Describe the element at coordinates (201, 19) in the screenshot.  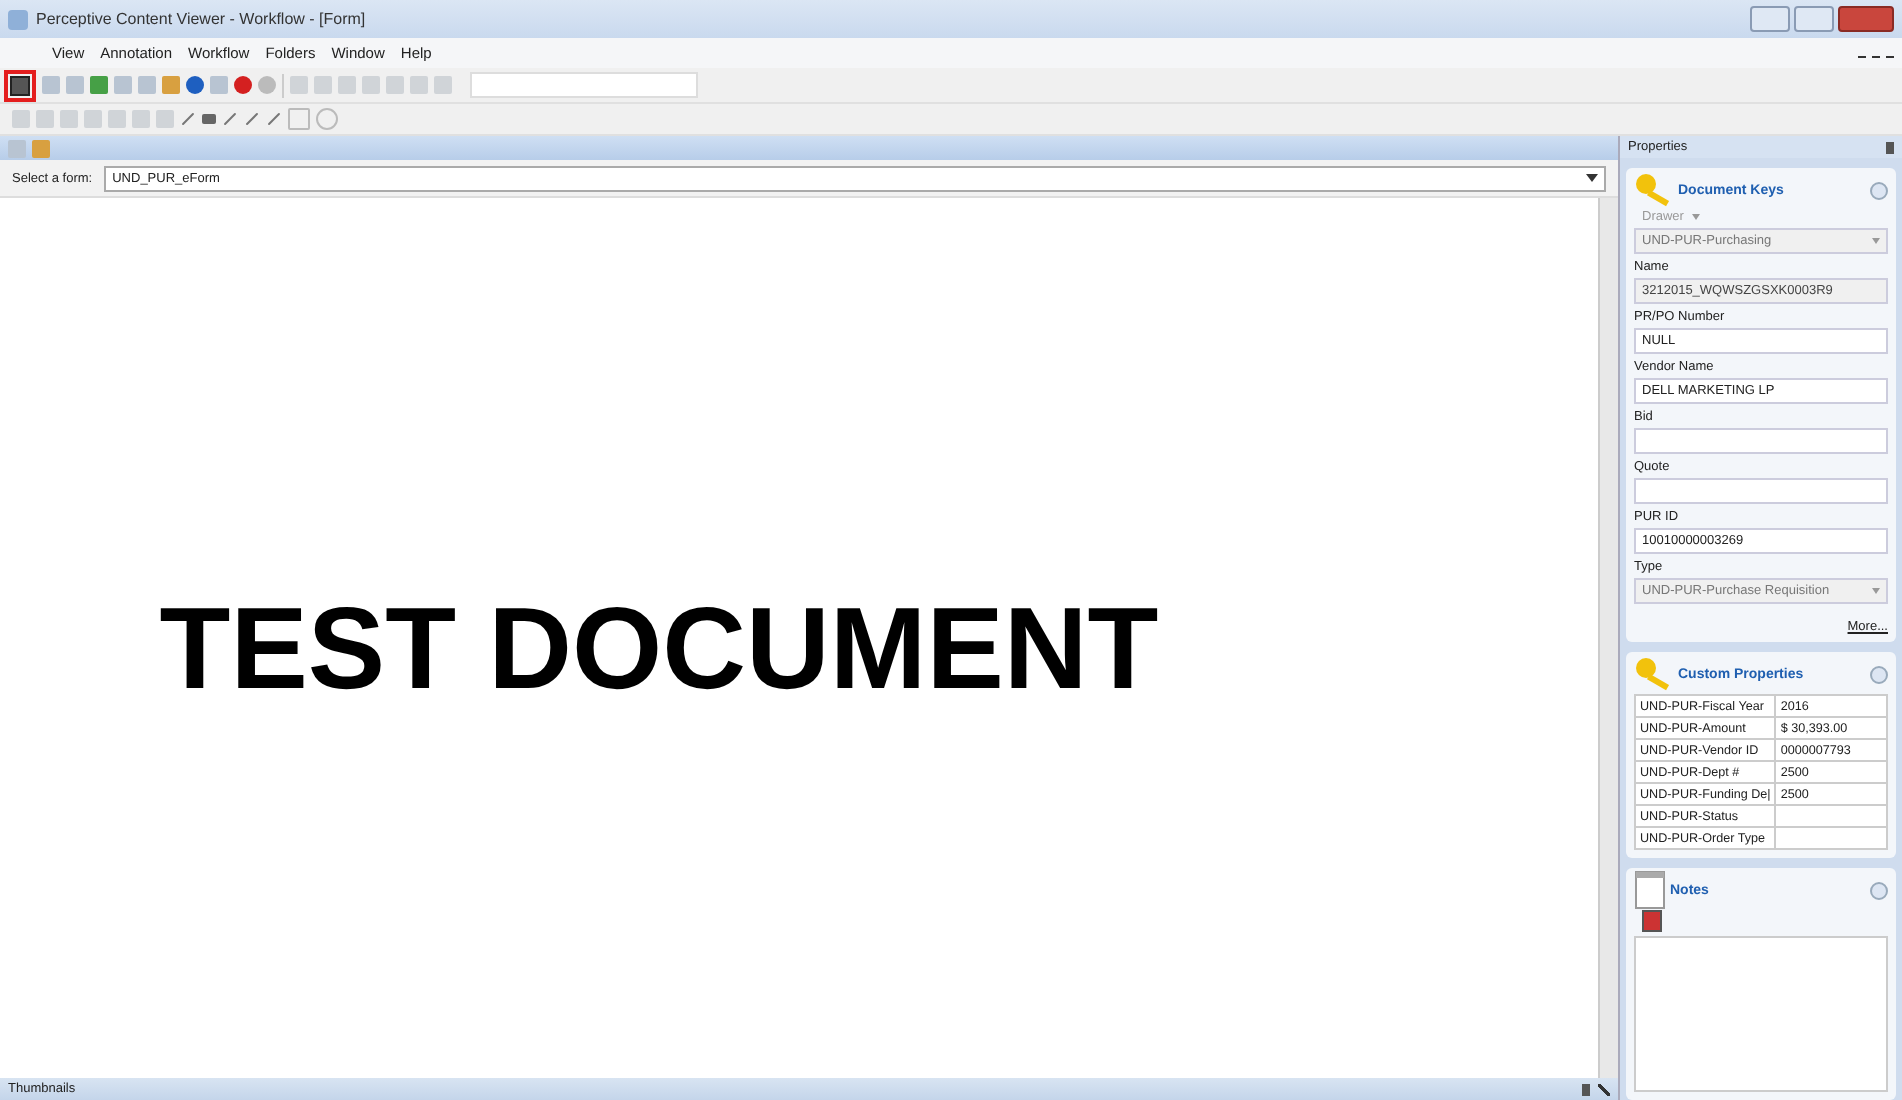
I see `window-title: Perceptive Content Viewer - Workflow - [Form]` at that location.